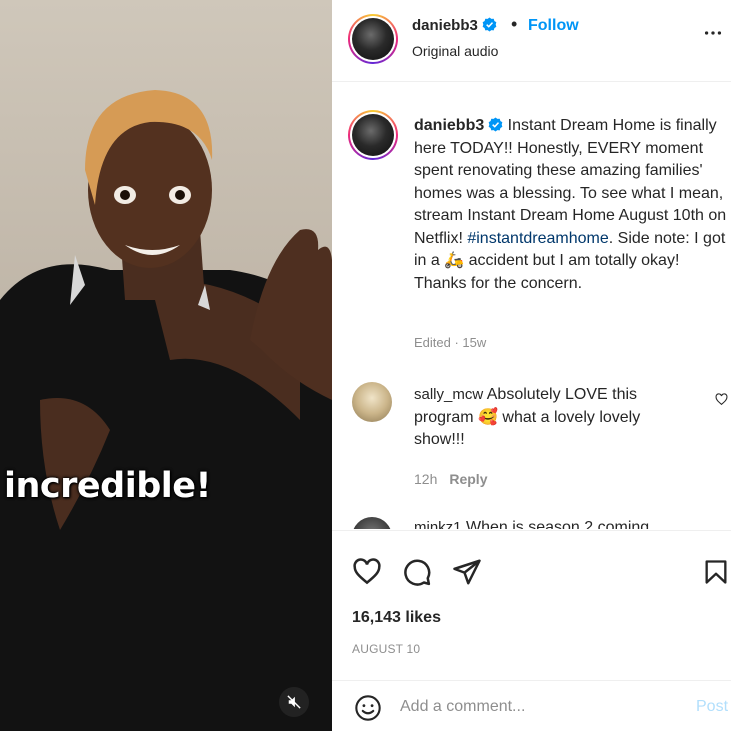  I want to click on like-heart-icon, so click(367, 572).